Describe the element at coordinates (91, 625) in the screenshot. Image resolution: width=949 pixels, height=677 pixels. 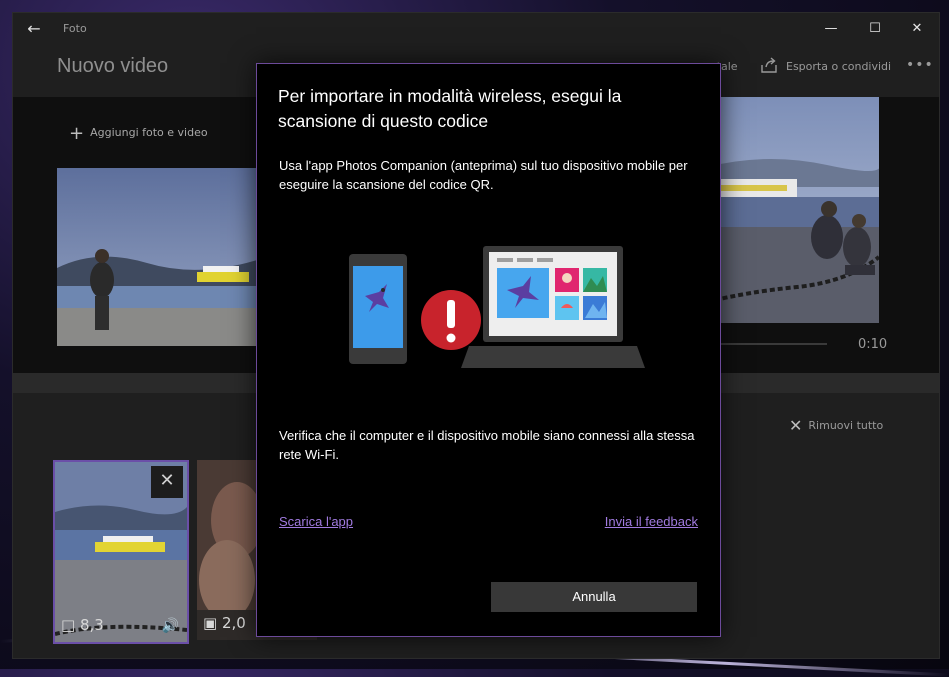
I see `clip-duration-value: 8,3` at that location.